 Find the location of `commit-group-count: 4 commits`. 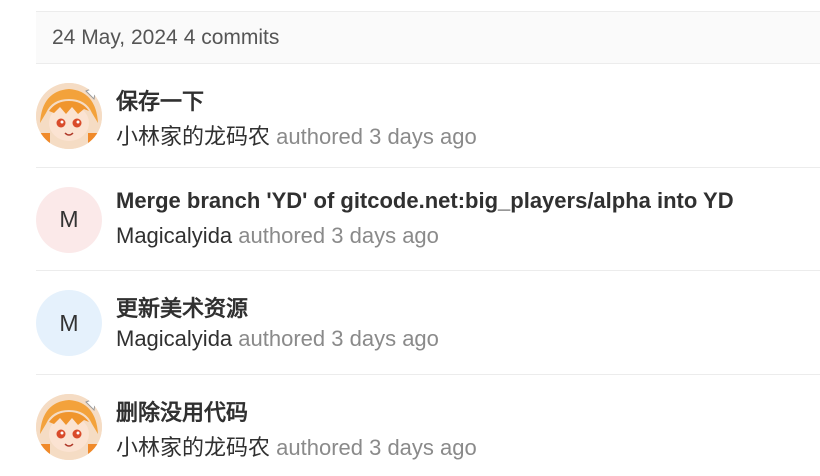

commit-group-count: 4 commits is located at coordinates (231, 37).